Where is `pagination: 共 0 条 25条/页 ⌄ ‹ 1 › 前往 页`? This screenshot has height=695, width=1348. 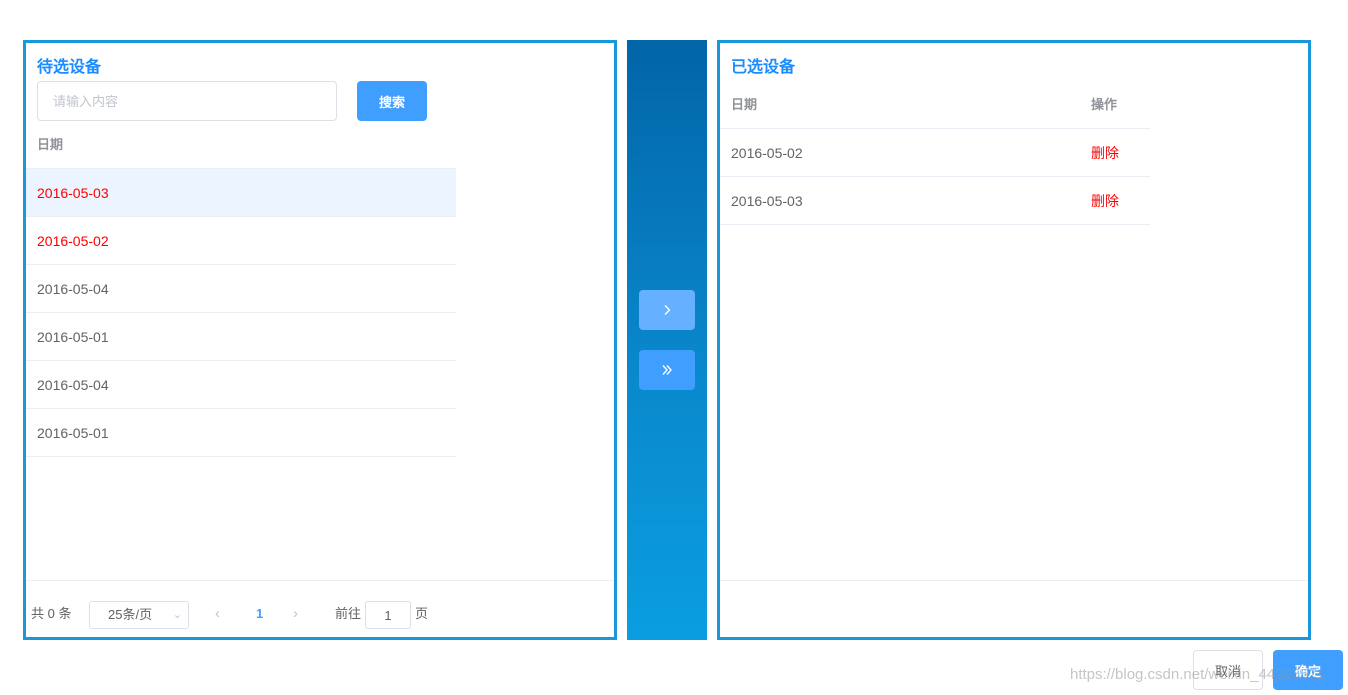 pagination: 共 0 条 25条/页 ⌄ ‹ 1 › 前往 页 is located at coordinates (241, 614).